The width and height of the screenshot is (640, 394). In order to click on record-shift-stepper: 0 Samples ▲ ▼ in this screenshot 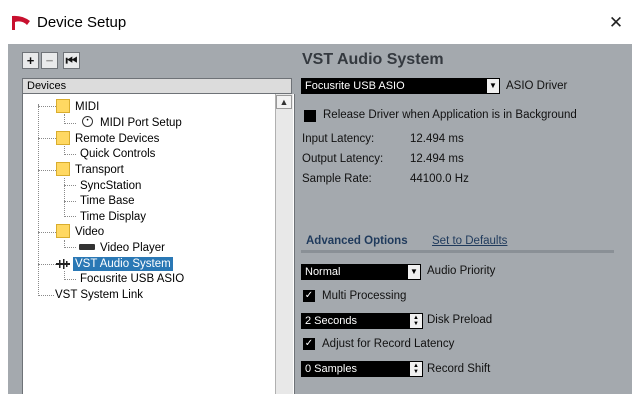, I will do `click(362, 369)`.